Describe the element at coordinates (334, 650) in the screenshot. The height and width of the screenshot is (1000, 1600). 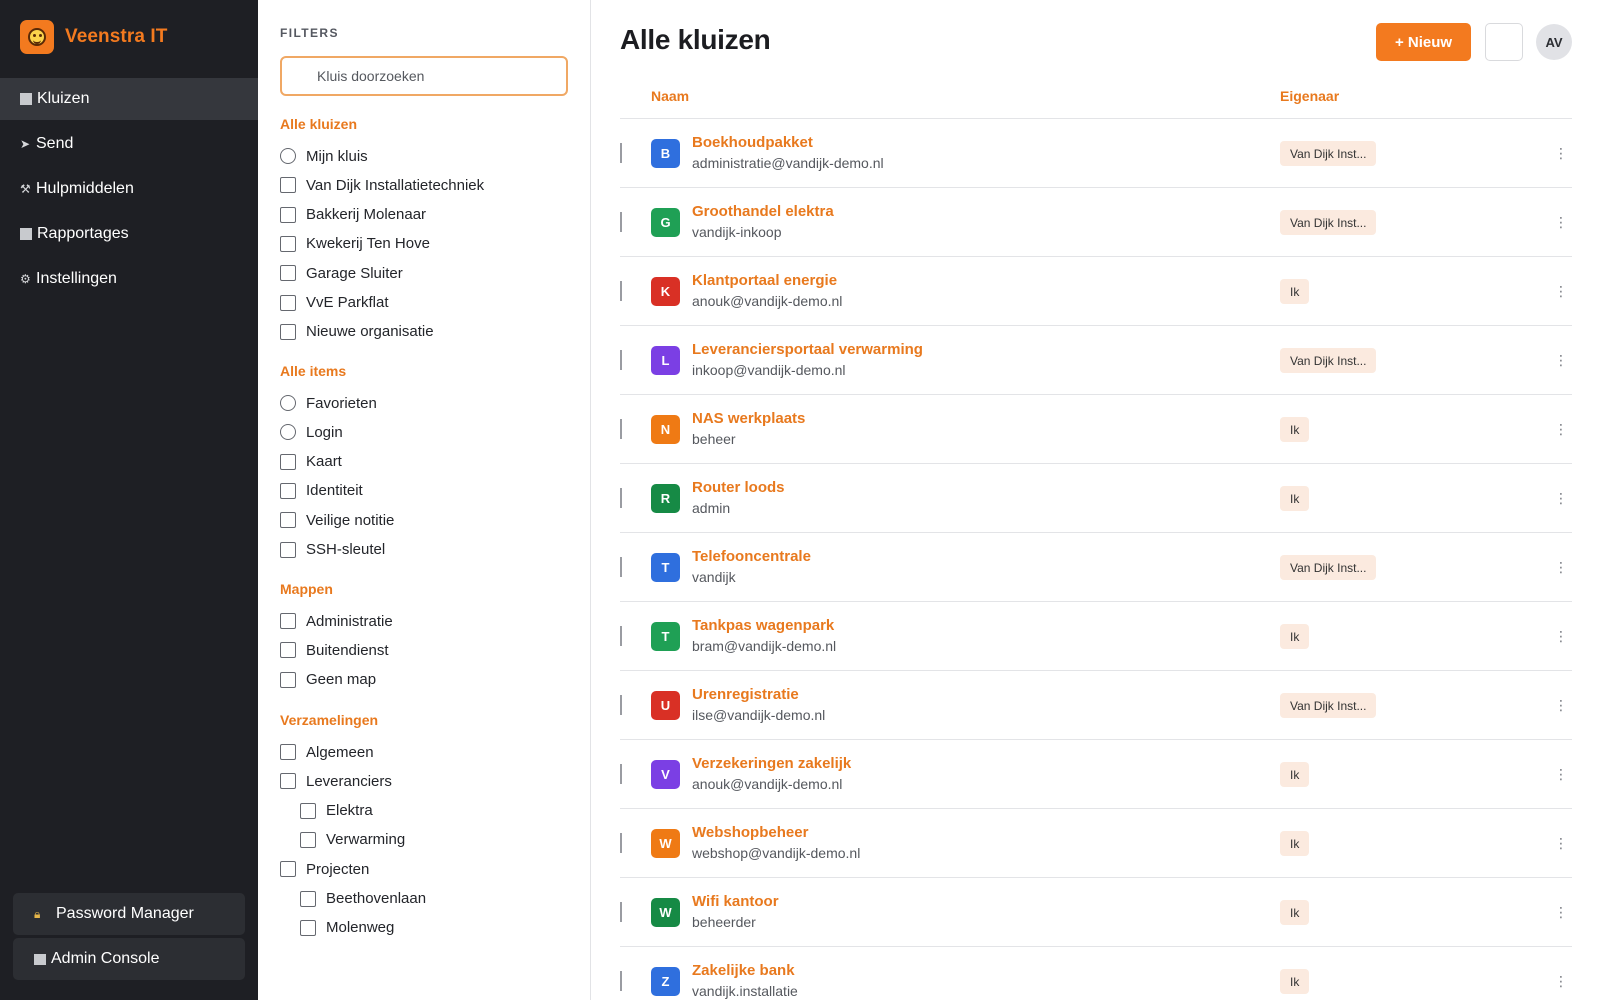
I see `filter-item: Buitendienst` at that location.